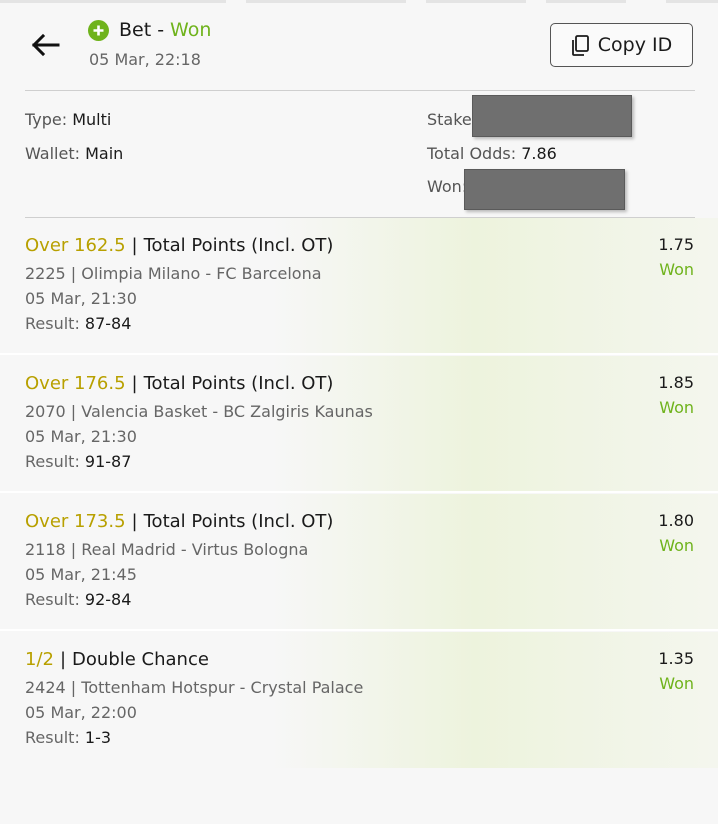 Image resolution: width=718 pixels, height=824 pixels. I want to click on copy-id-button: Copy ID, so click(621, 45).